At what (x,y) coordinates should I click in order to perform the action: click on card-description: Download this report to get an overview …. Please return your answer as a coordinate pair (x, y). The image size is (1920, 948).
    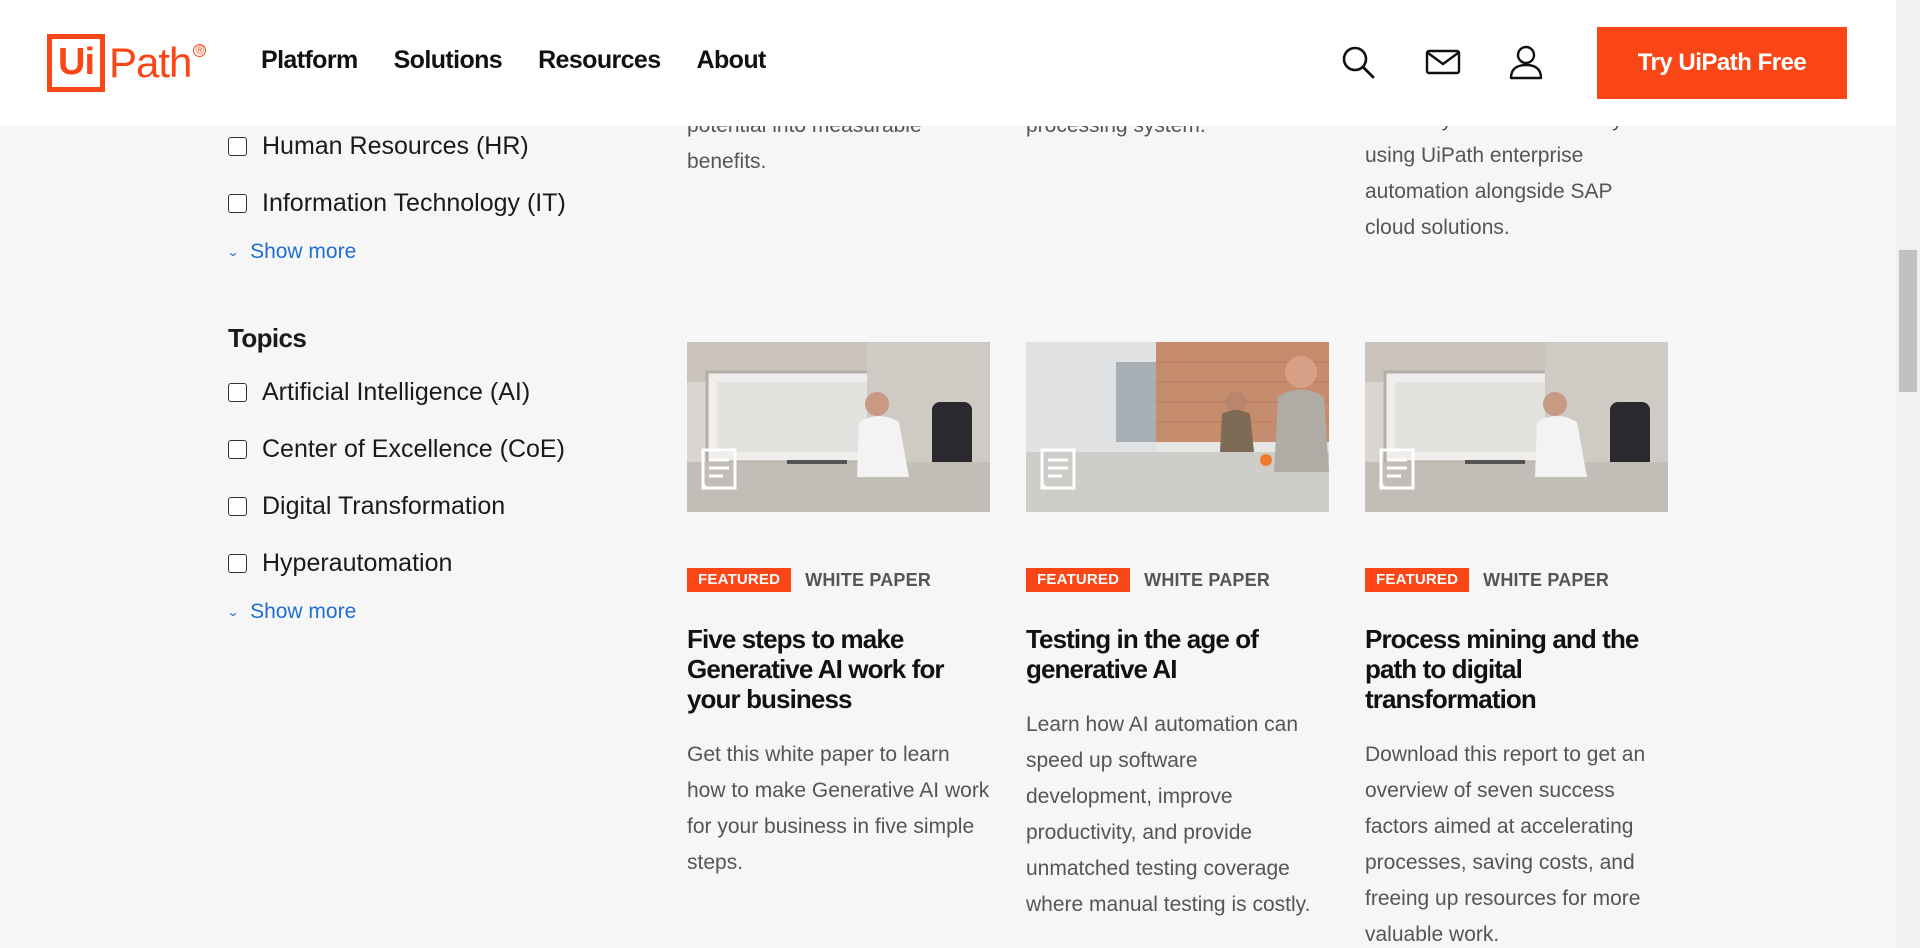
    Looking at the image, I should click on (1505, 844).